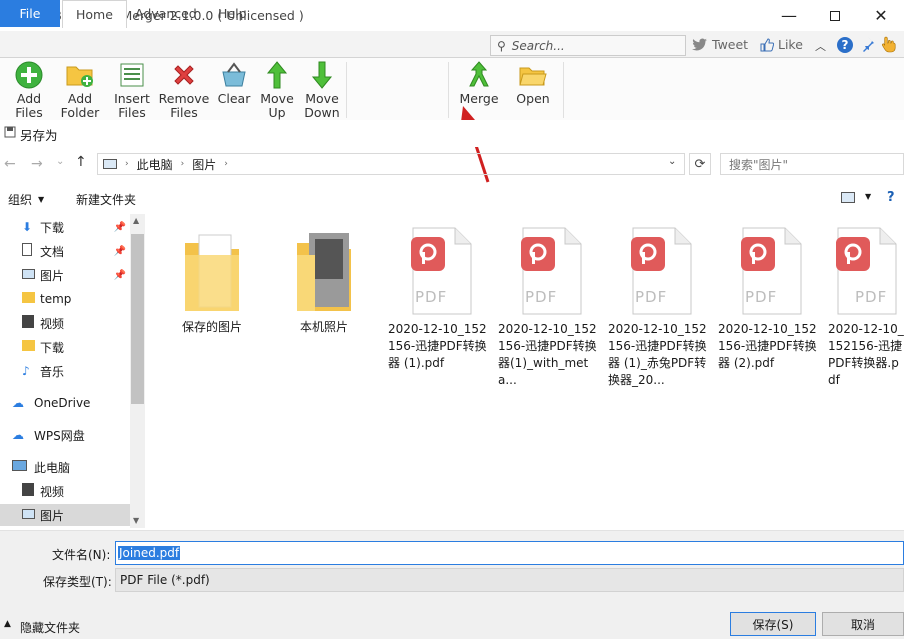  What do you see at coordinates (848, 197) in the screenshot?
I see `view-icon` at bounding box center [848, 197].